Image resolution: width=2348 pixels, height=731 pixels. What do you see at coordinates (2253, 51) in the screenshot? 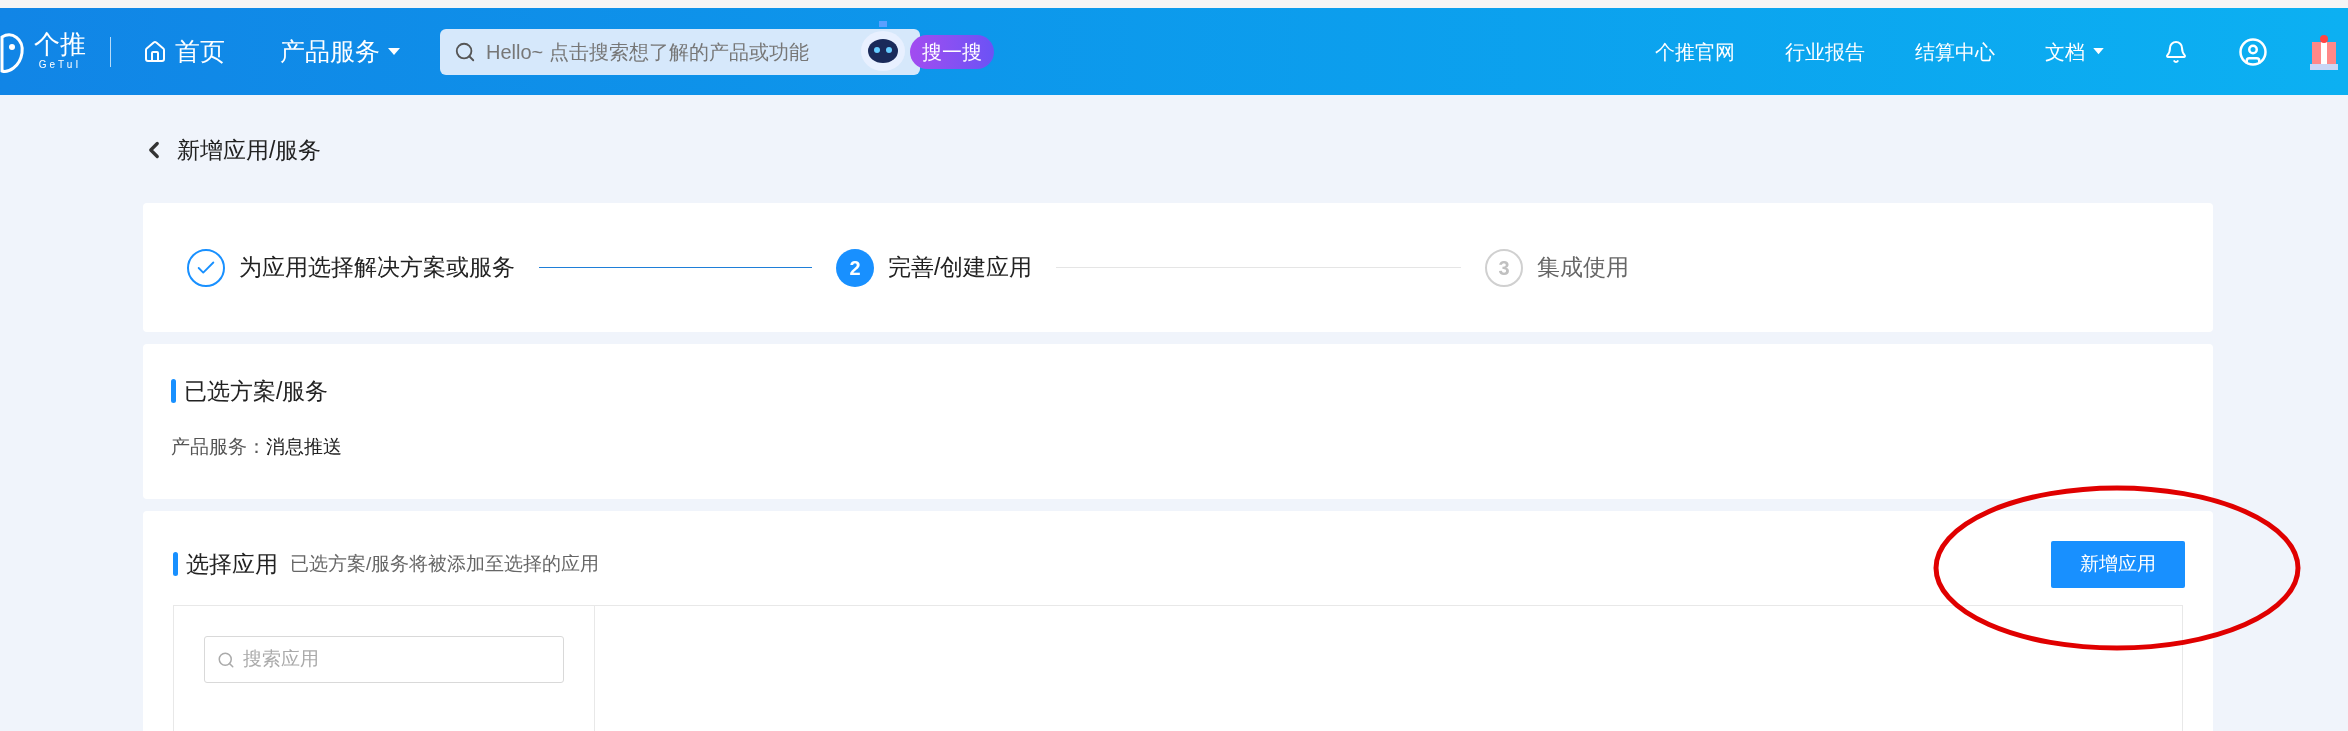
I see `user-avatar-icon` at bounding box center [2253, 51].